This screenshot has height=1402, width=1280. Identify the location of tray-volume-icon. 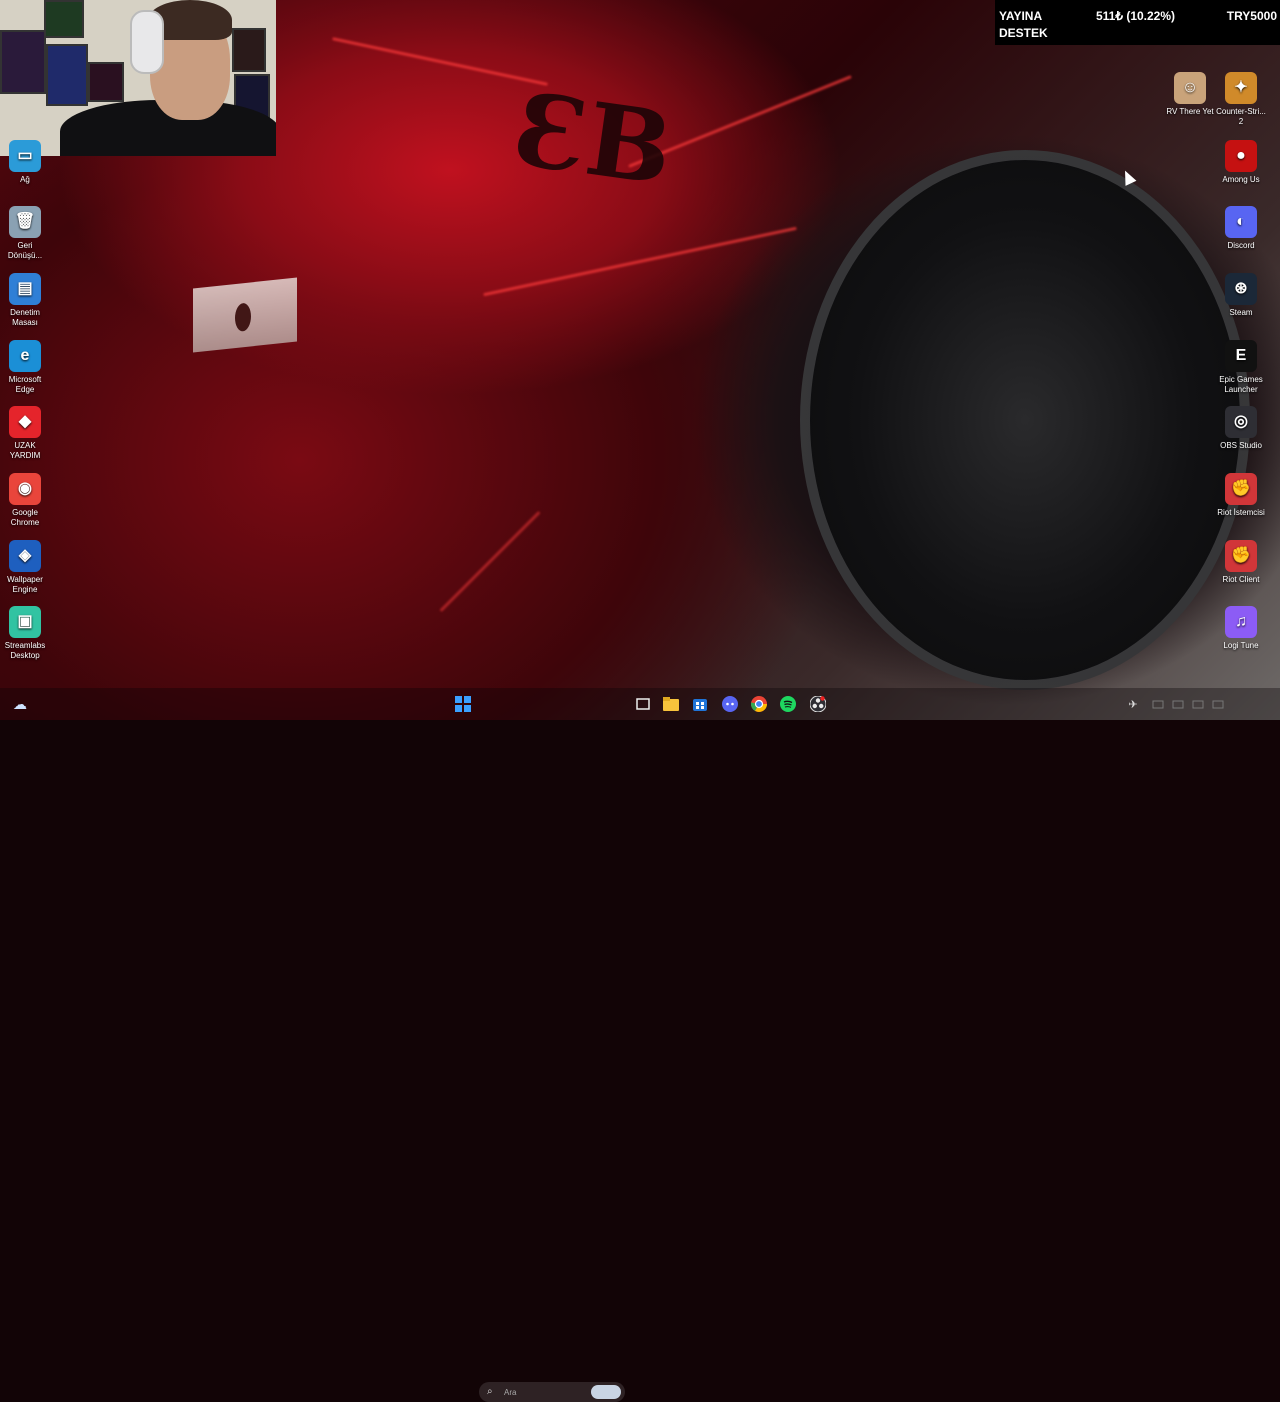
(1178, 704).